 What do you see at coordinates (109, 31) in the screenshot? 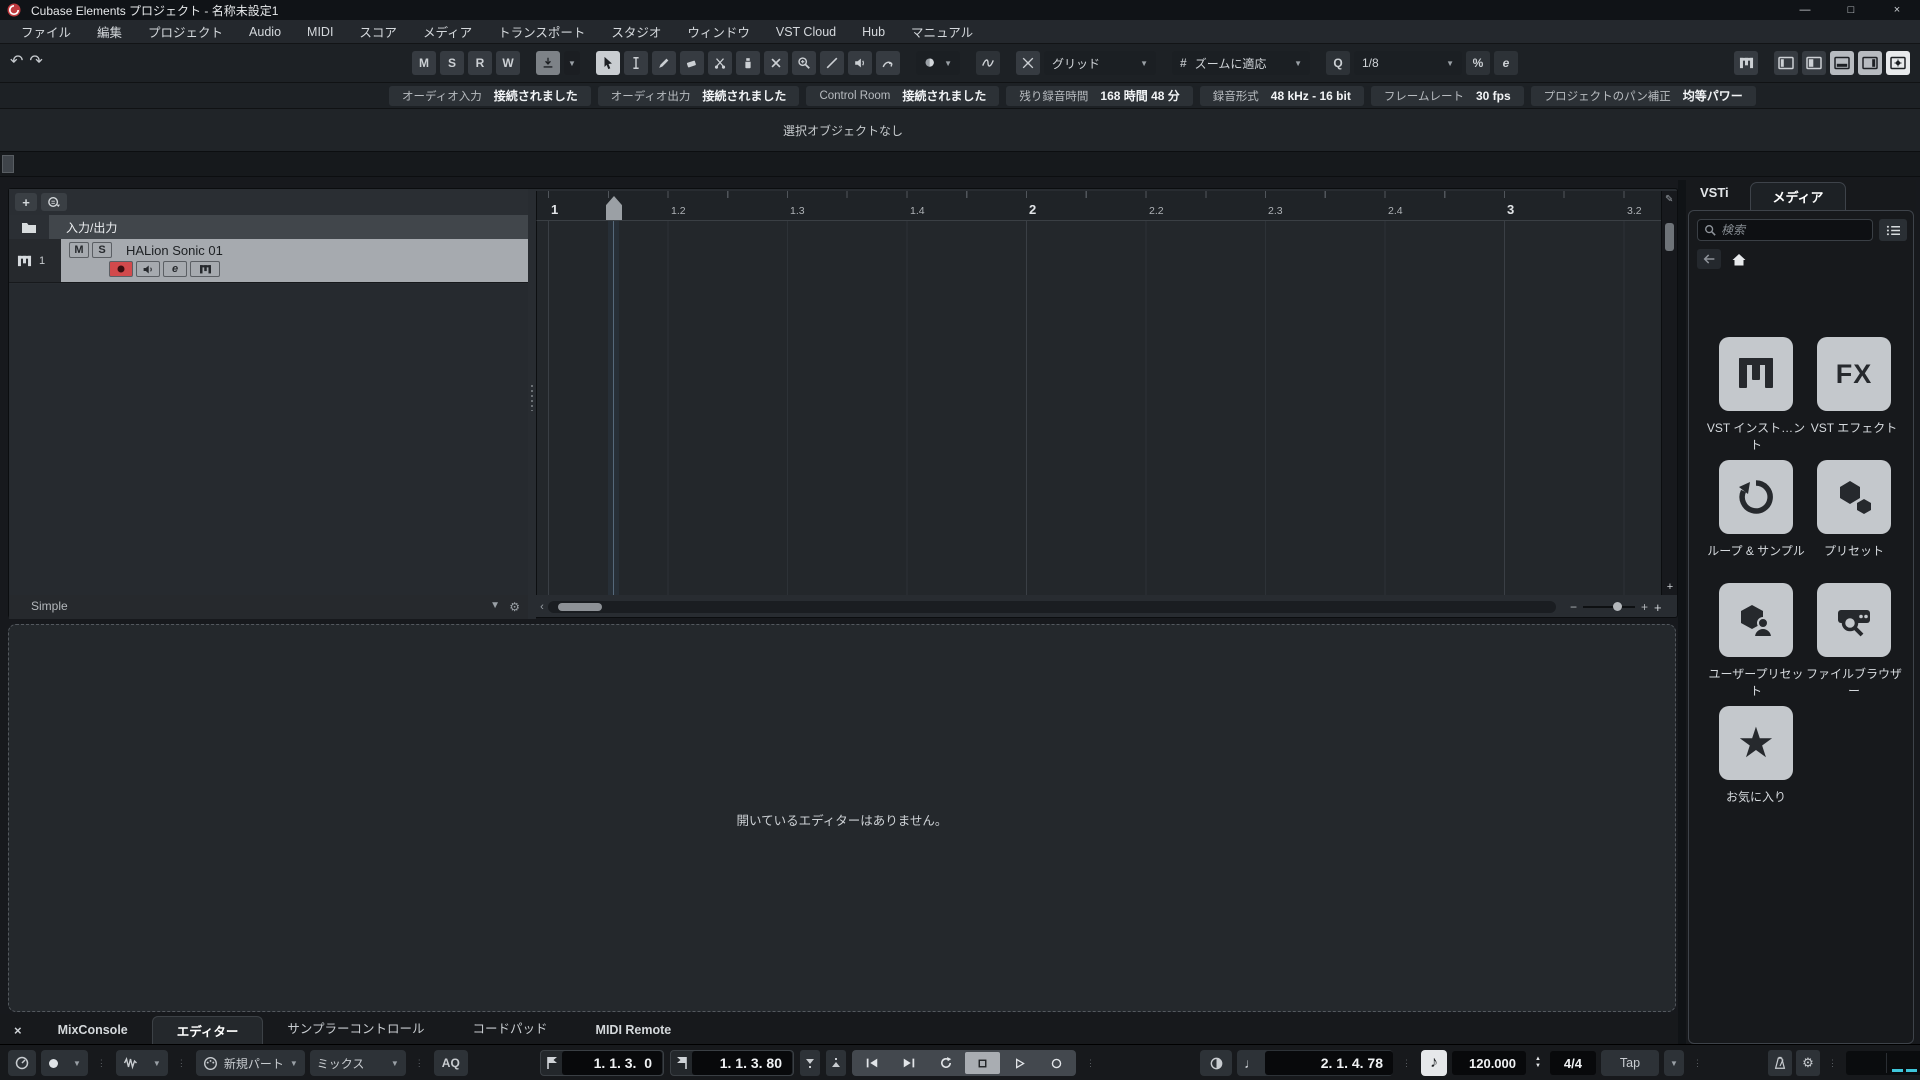
I see `menu-edit: 編集` at bounding box center [109, 31].